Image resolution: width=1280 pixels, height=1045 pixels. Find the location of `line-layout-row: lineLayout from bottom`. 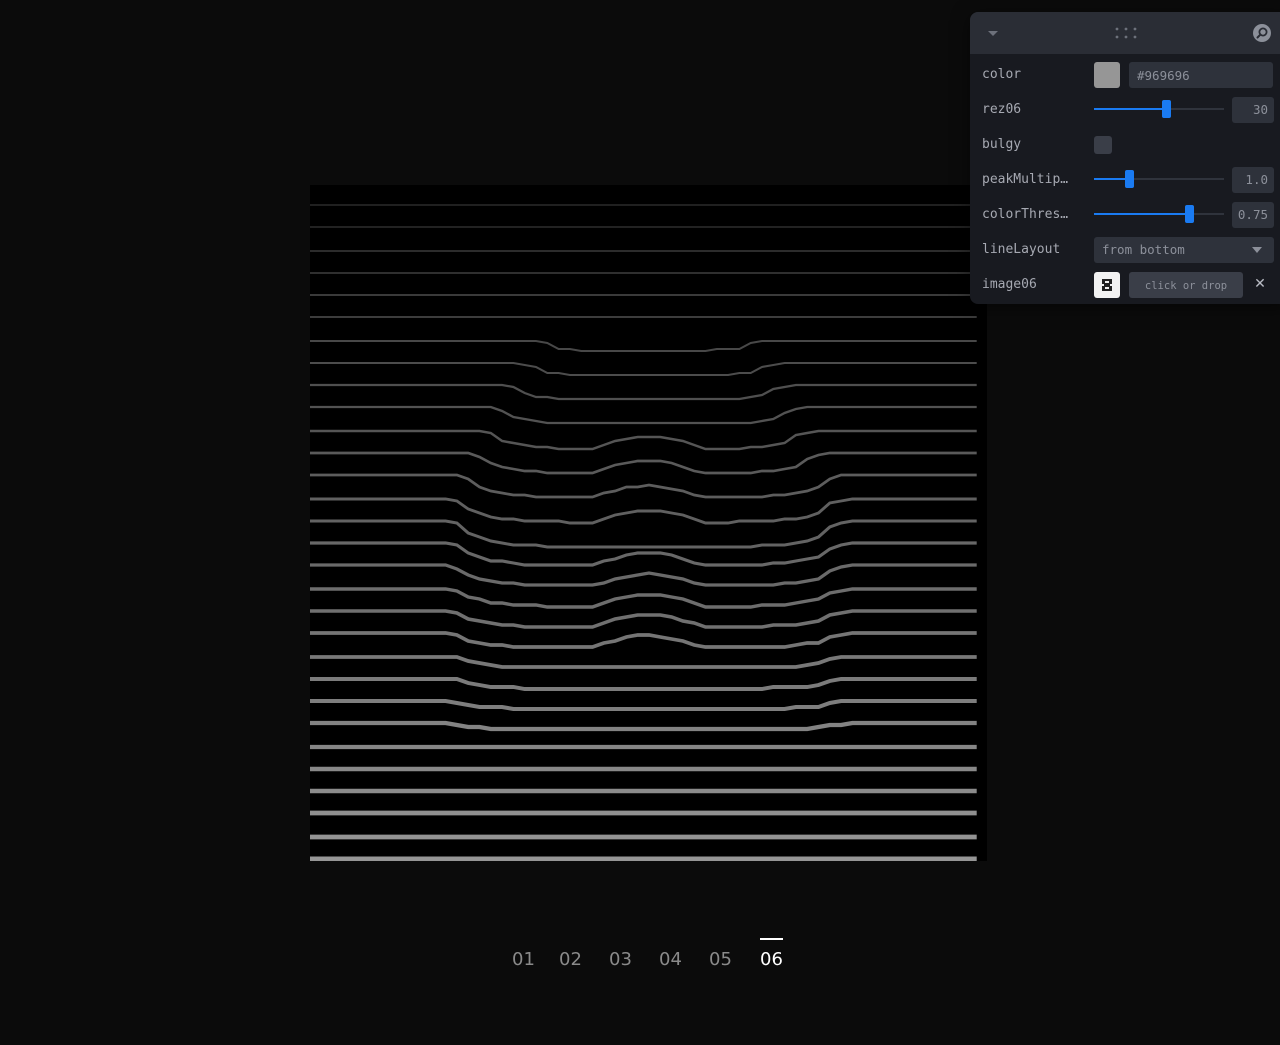

line-layout-row: lineLayout from bottom is located at coordinates (1125, 249).